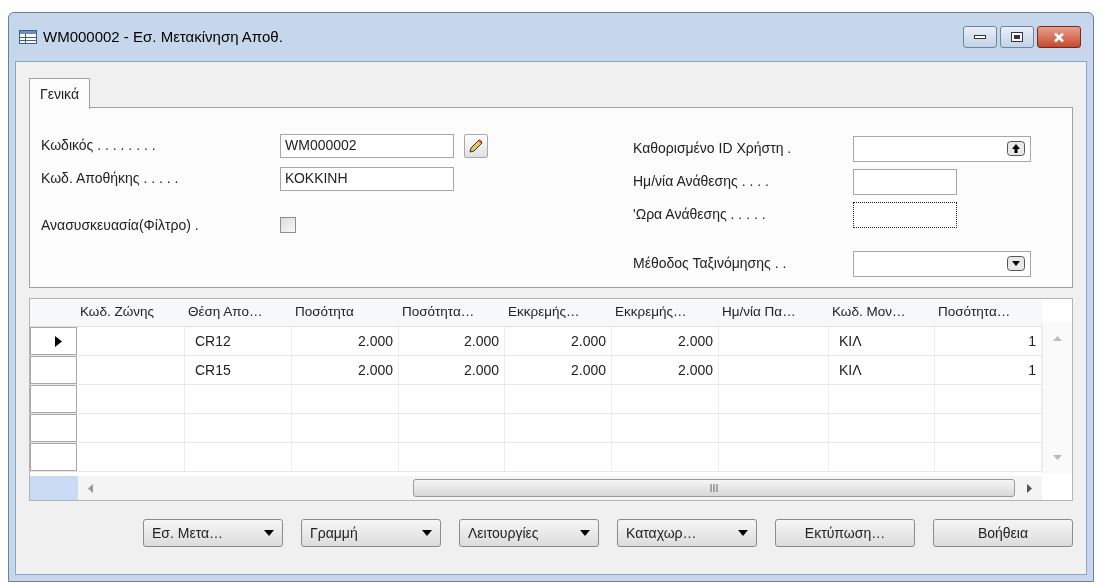  What do you see at coordinates (701, 181) in the screenshot?
I see `field-label: Ημ/νία Ανάθεσης . . . .` at bounding box center [701, 181].